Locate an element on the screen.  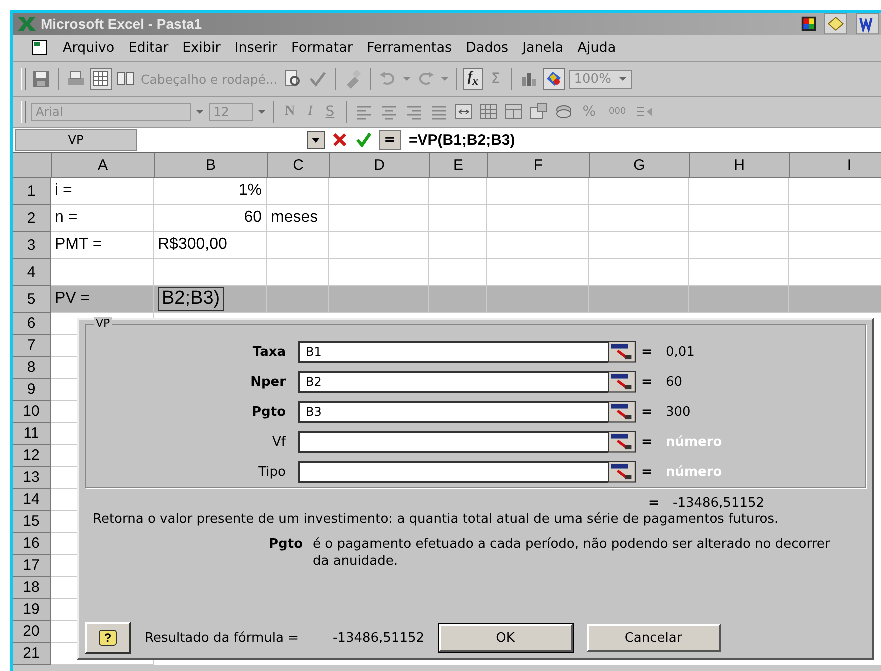
cell-editor: B2;B3) is located at coordinates (191, 299).